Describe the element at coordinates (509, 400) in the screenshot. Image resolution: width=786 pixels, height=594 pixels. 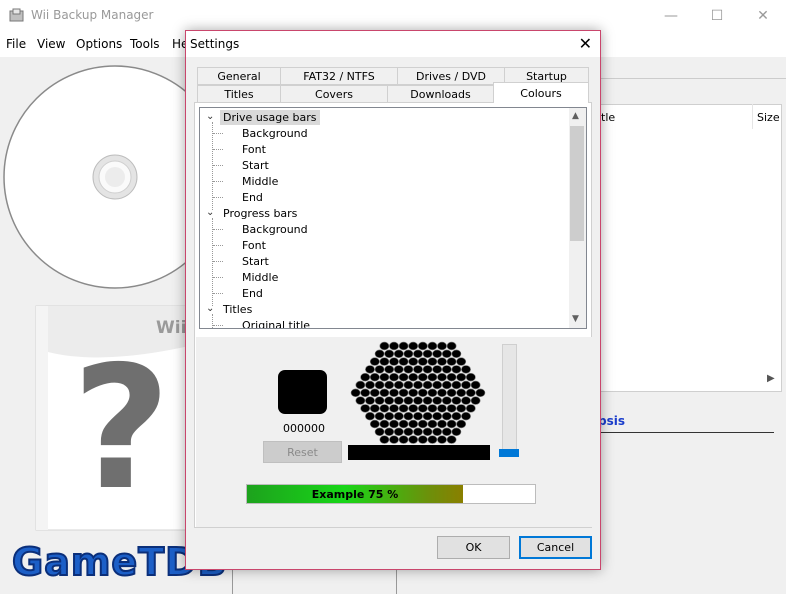
I see `vertical-slider` at that location.